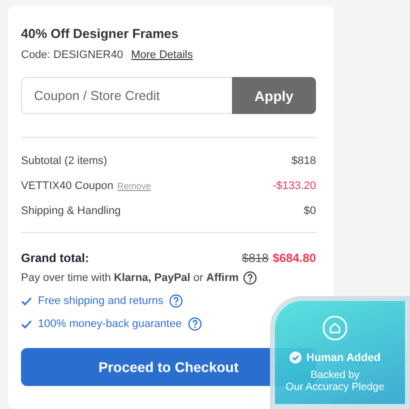 The width and height of the screenshot is (410, 409). What do you see at coordinates (274, 95) in the screenshot?
I see `apply-button: Apply` at bounding box center [274, 95].